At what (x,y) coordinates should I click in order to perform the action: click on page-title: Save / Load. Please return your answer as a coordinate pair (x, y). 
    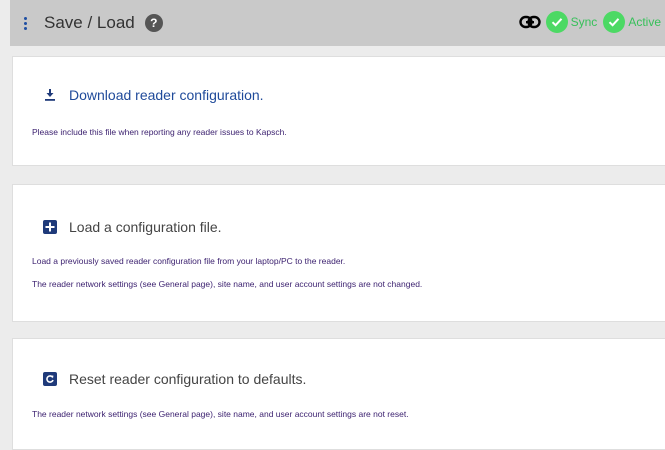
    Looking at the image, I should click on (89, 22).